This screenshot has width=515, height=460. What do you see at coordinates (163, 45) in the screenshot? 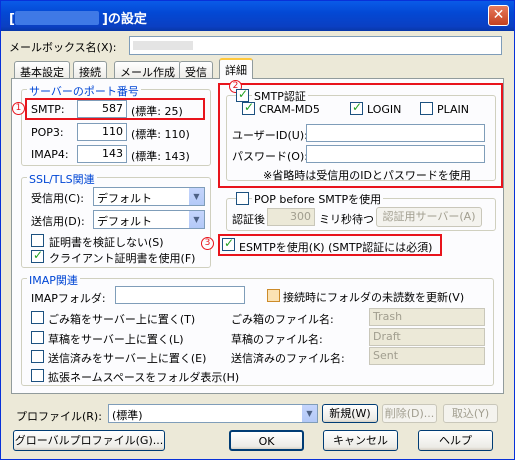
I see `redacted-mailbox-value` at bounding box center [163, 45].